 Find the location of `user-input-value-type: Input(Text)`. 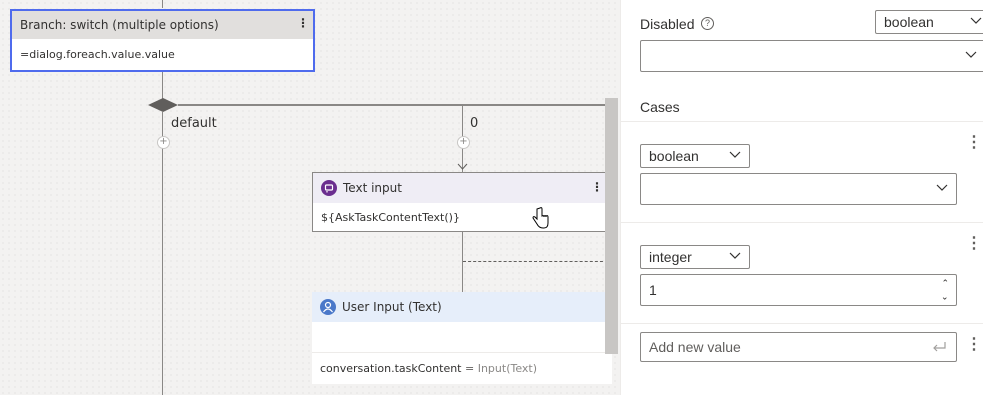

user-input-value-type: Input(Text) is located at coordinates (507, 368).